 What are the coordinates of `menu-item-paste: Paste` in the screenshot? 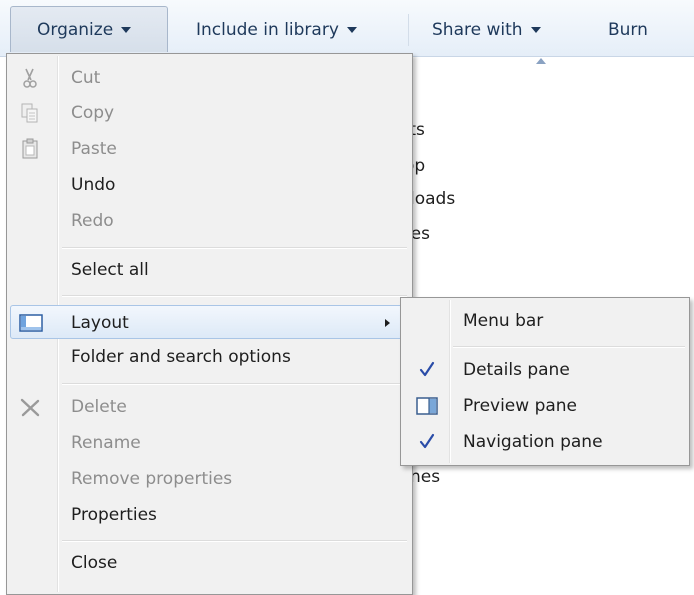 It's located at (209, 149).